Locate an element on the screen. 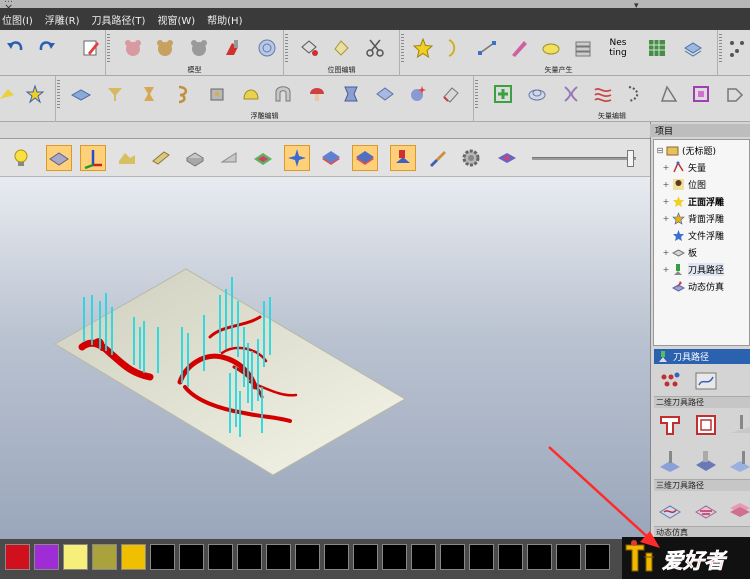  annotation-arrow is located at coordinates (604, 497).